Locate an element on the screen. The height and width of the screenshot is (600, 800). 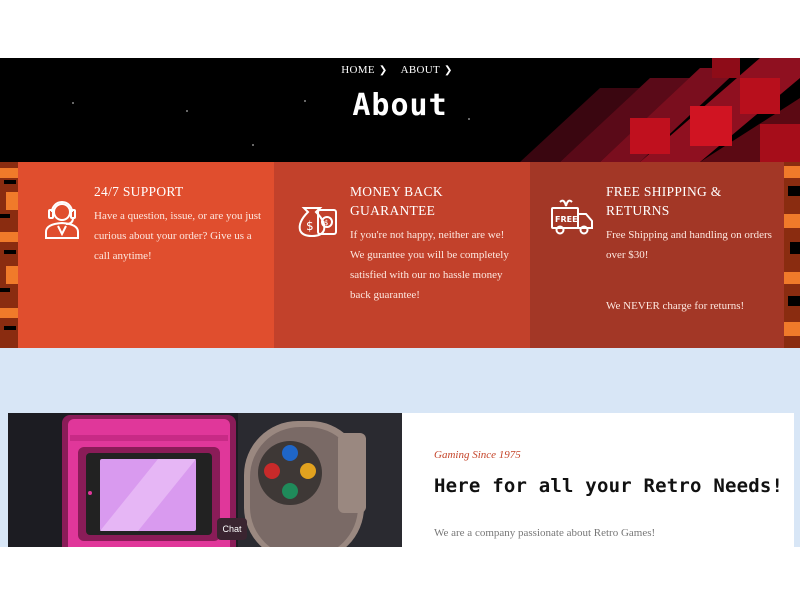
tagline: Gaming Since 1975 is located at coordinates (477, 455).